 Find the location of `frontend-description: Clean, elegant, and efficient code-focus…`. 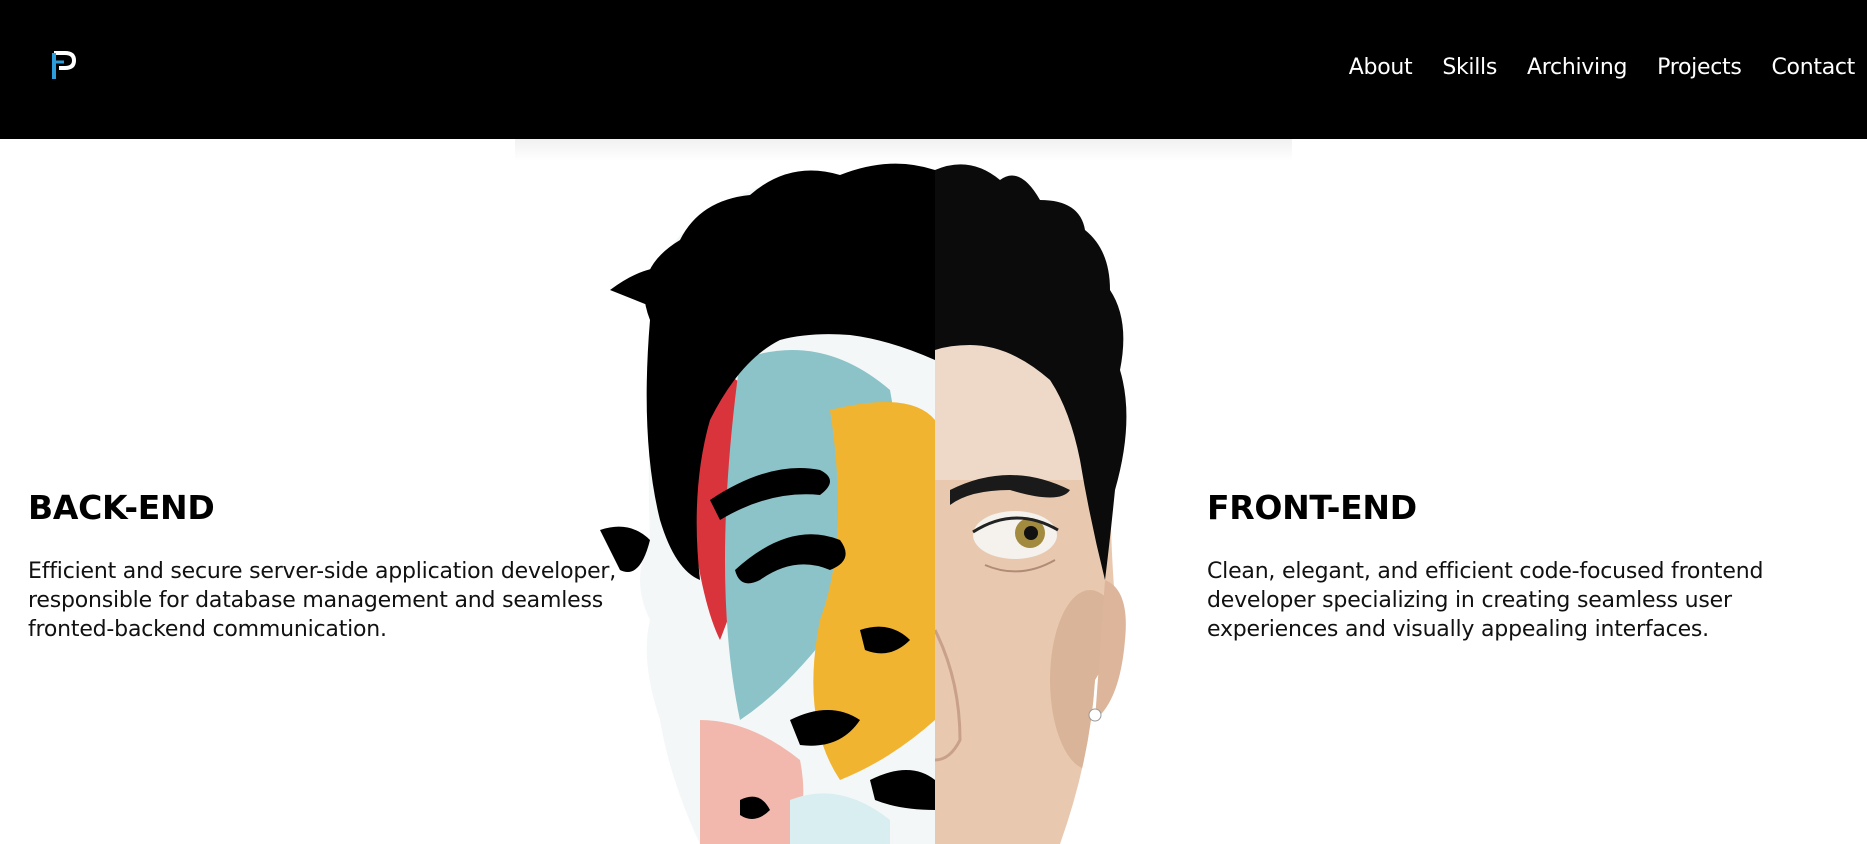

frontend-description: Clean, elegant, and efficient code-focus… is located at coordinates (1485, 600).